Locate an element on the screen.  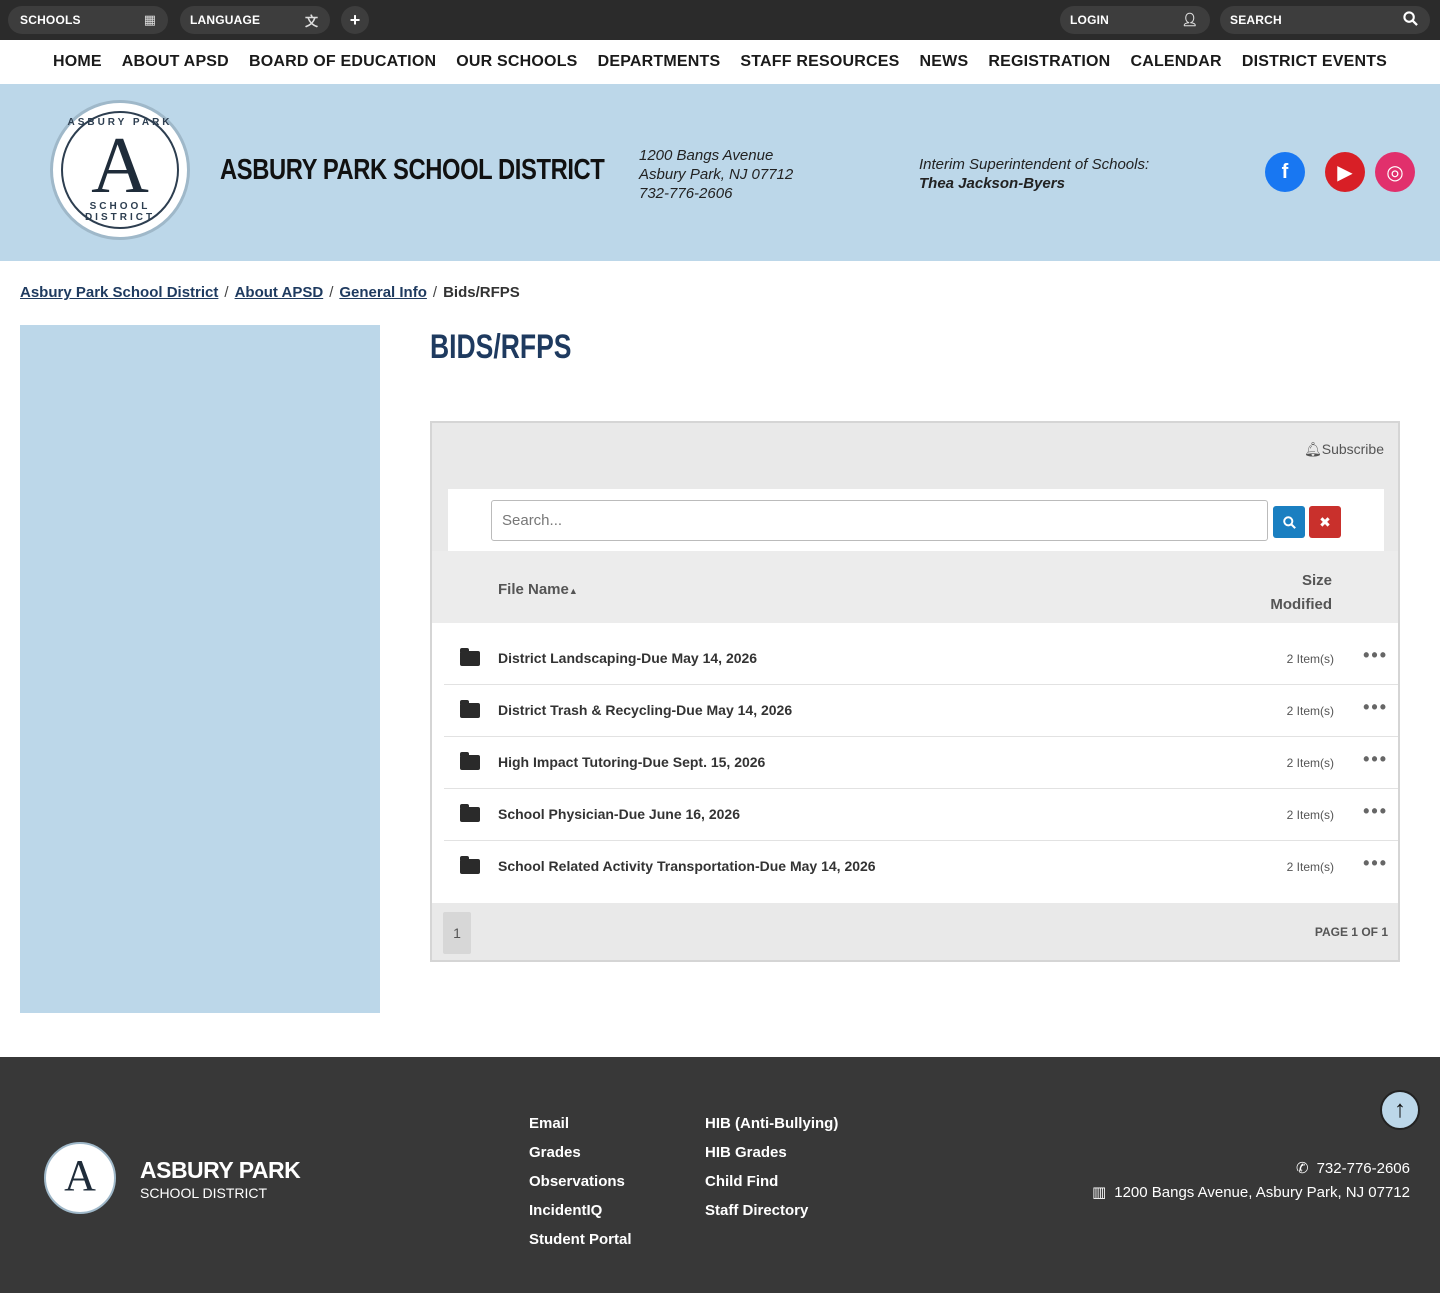
file-search-button is located at coordinates (1289, 522).